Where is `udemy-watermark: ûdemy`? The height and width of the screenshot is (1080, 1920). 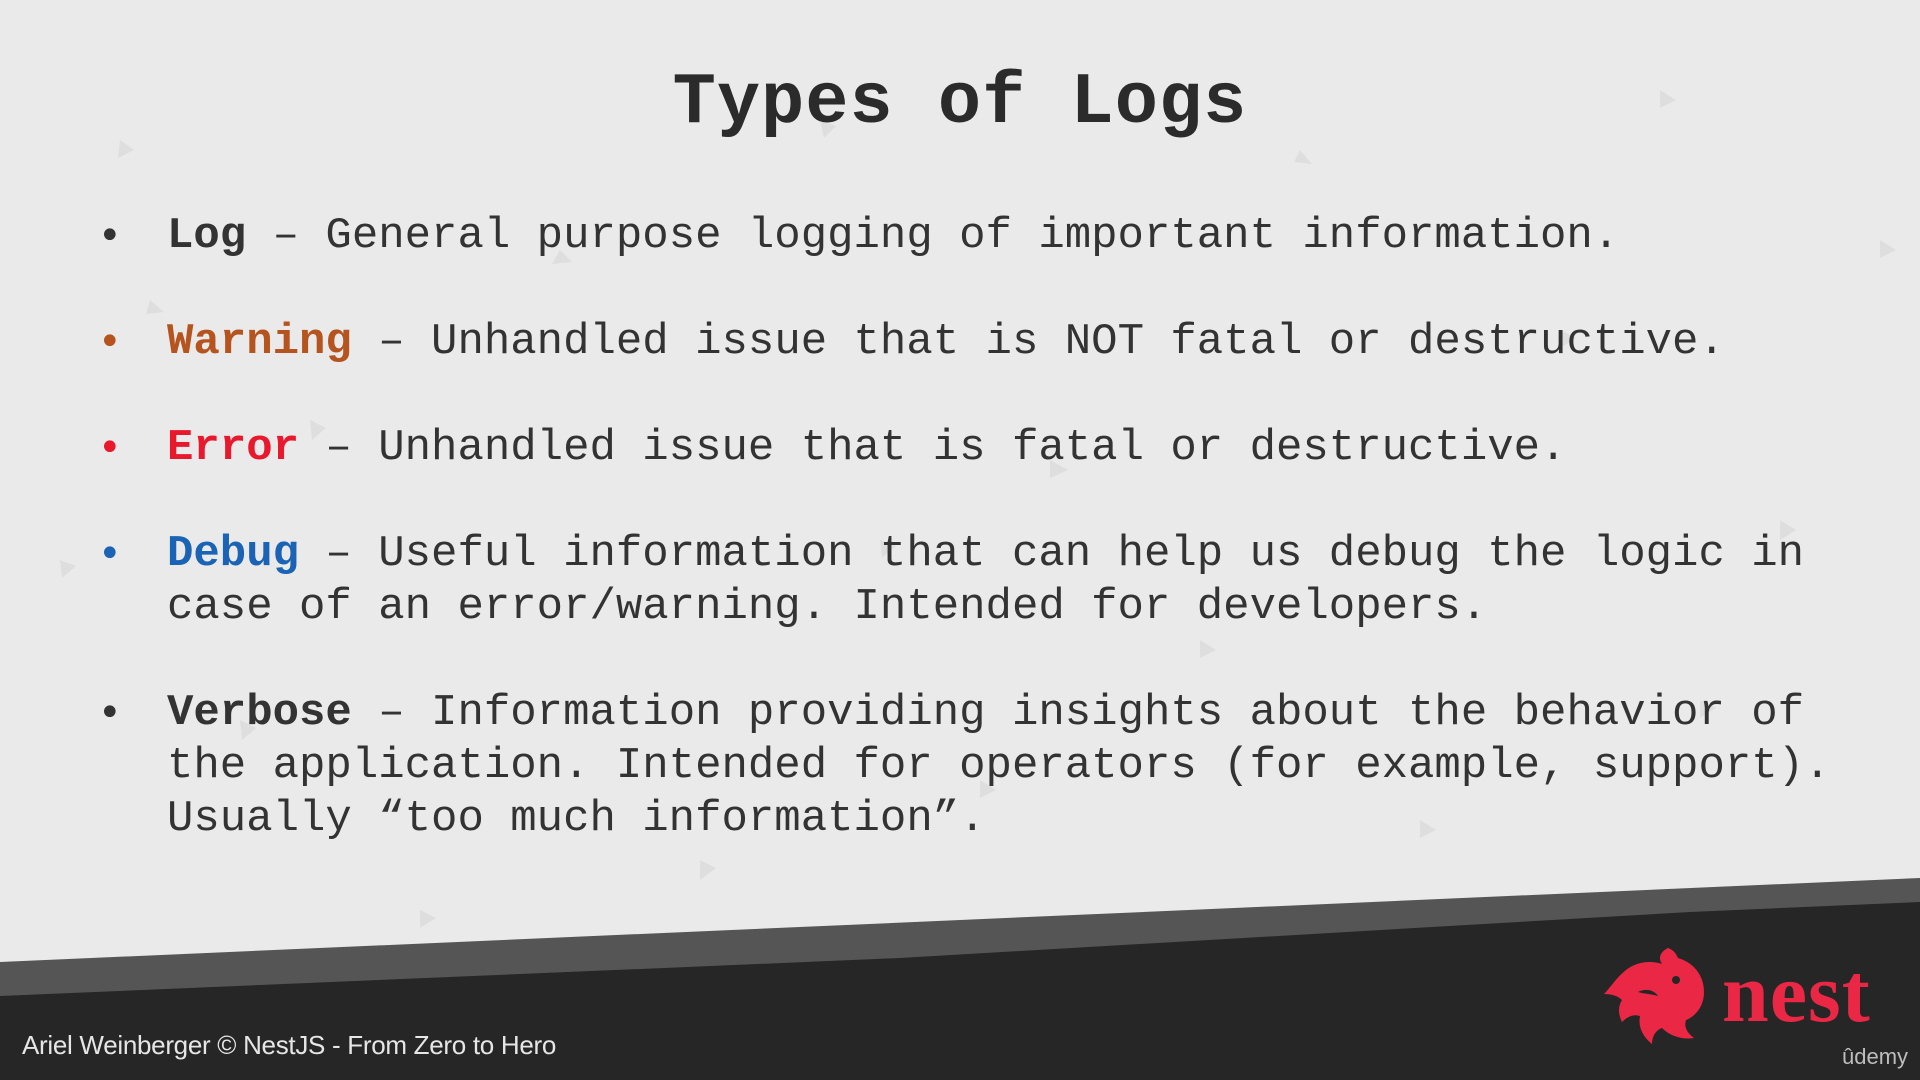 udemy-watermark: ûdemy is located at coordinates (1875, 1056).